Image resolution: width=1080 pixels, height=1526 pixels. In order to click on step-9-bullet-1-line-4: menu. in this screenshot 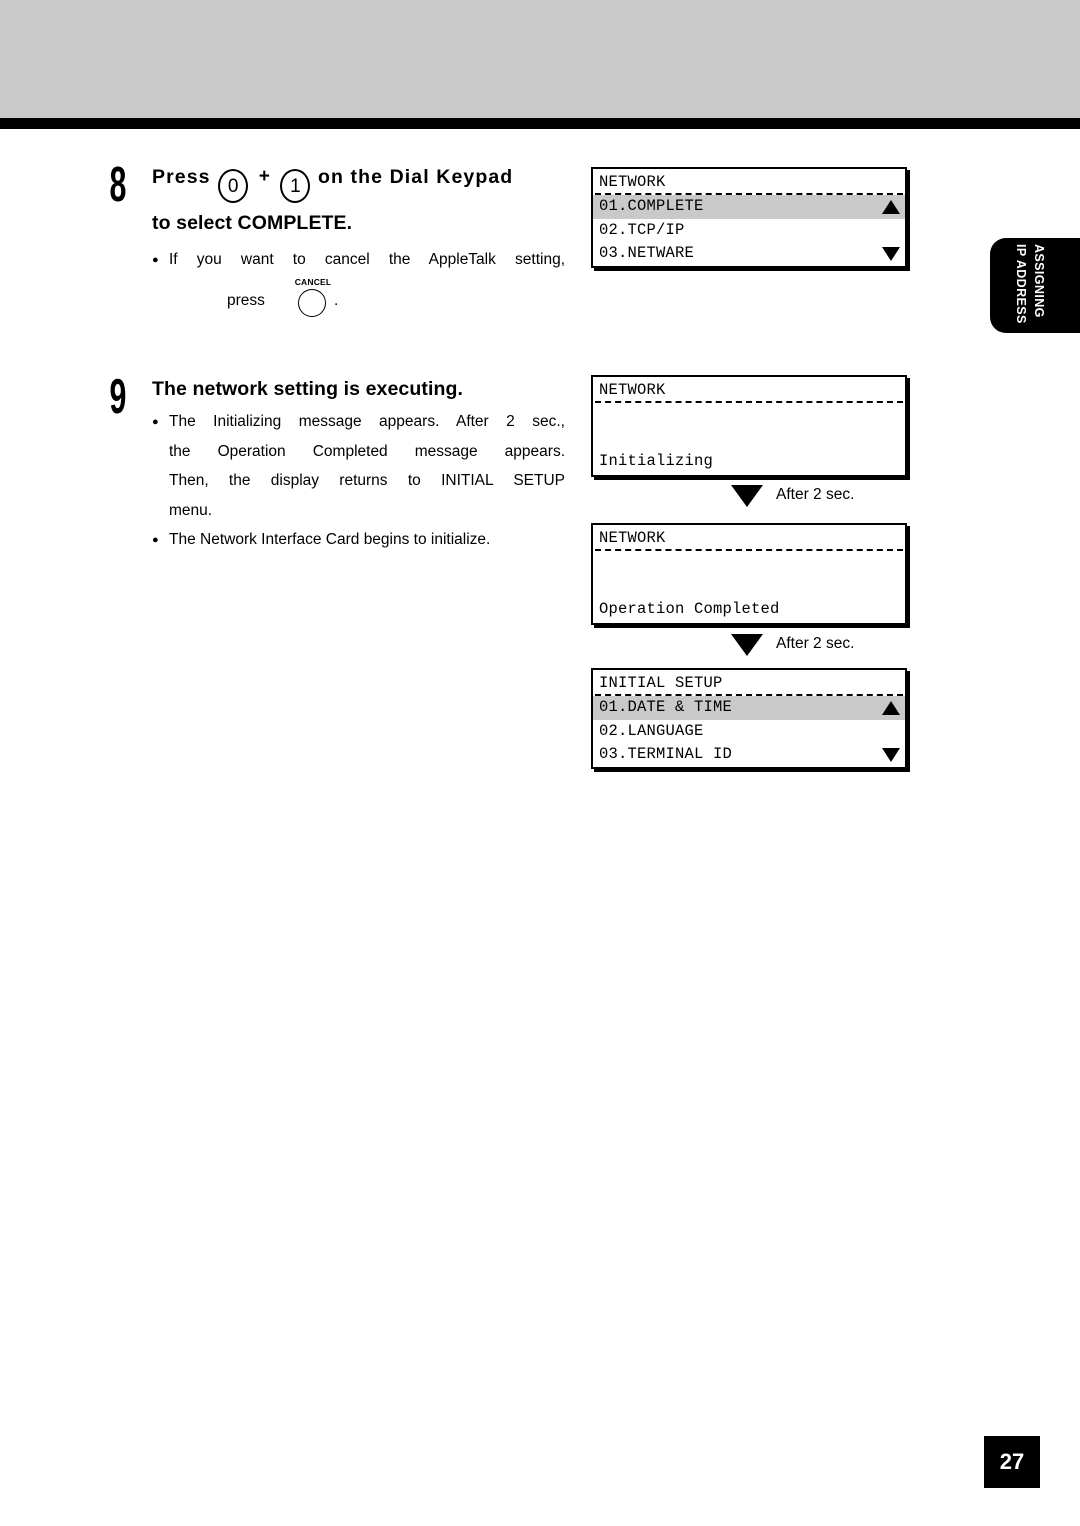, I will do `click(191, 510)`.